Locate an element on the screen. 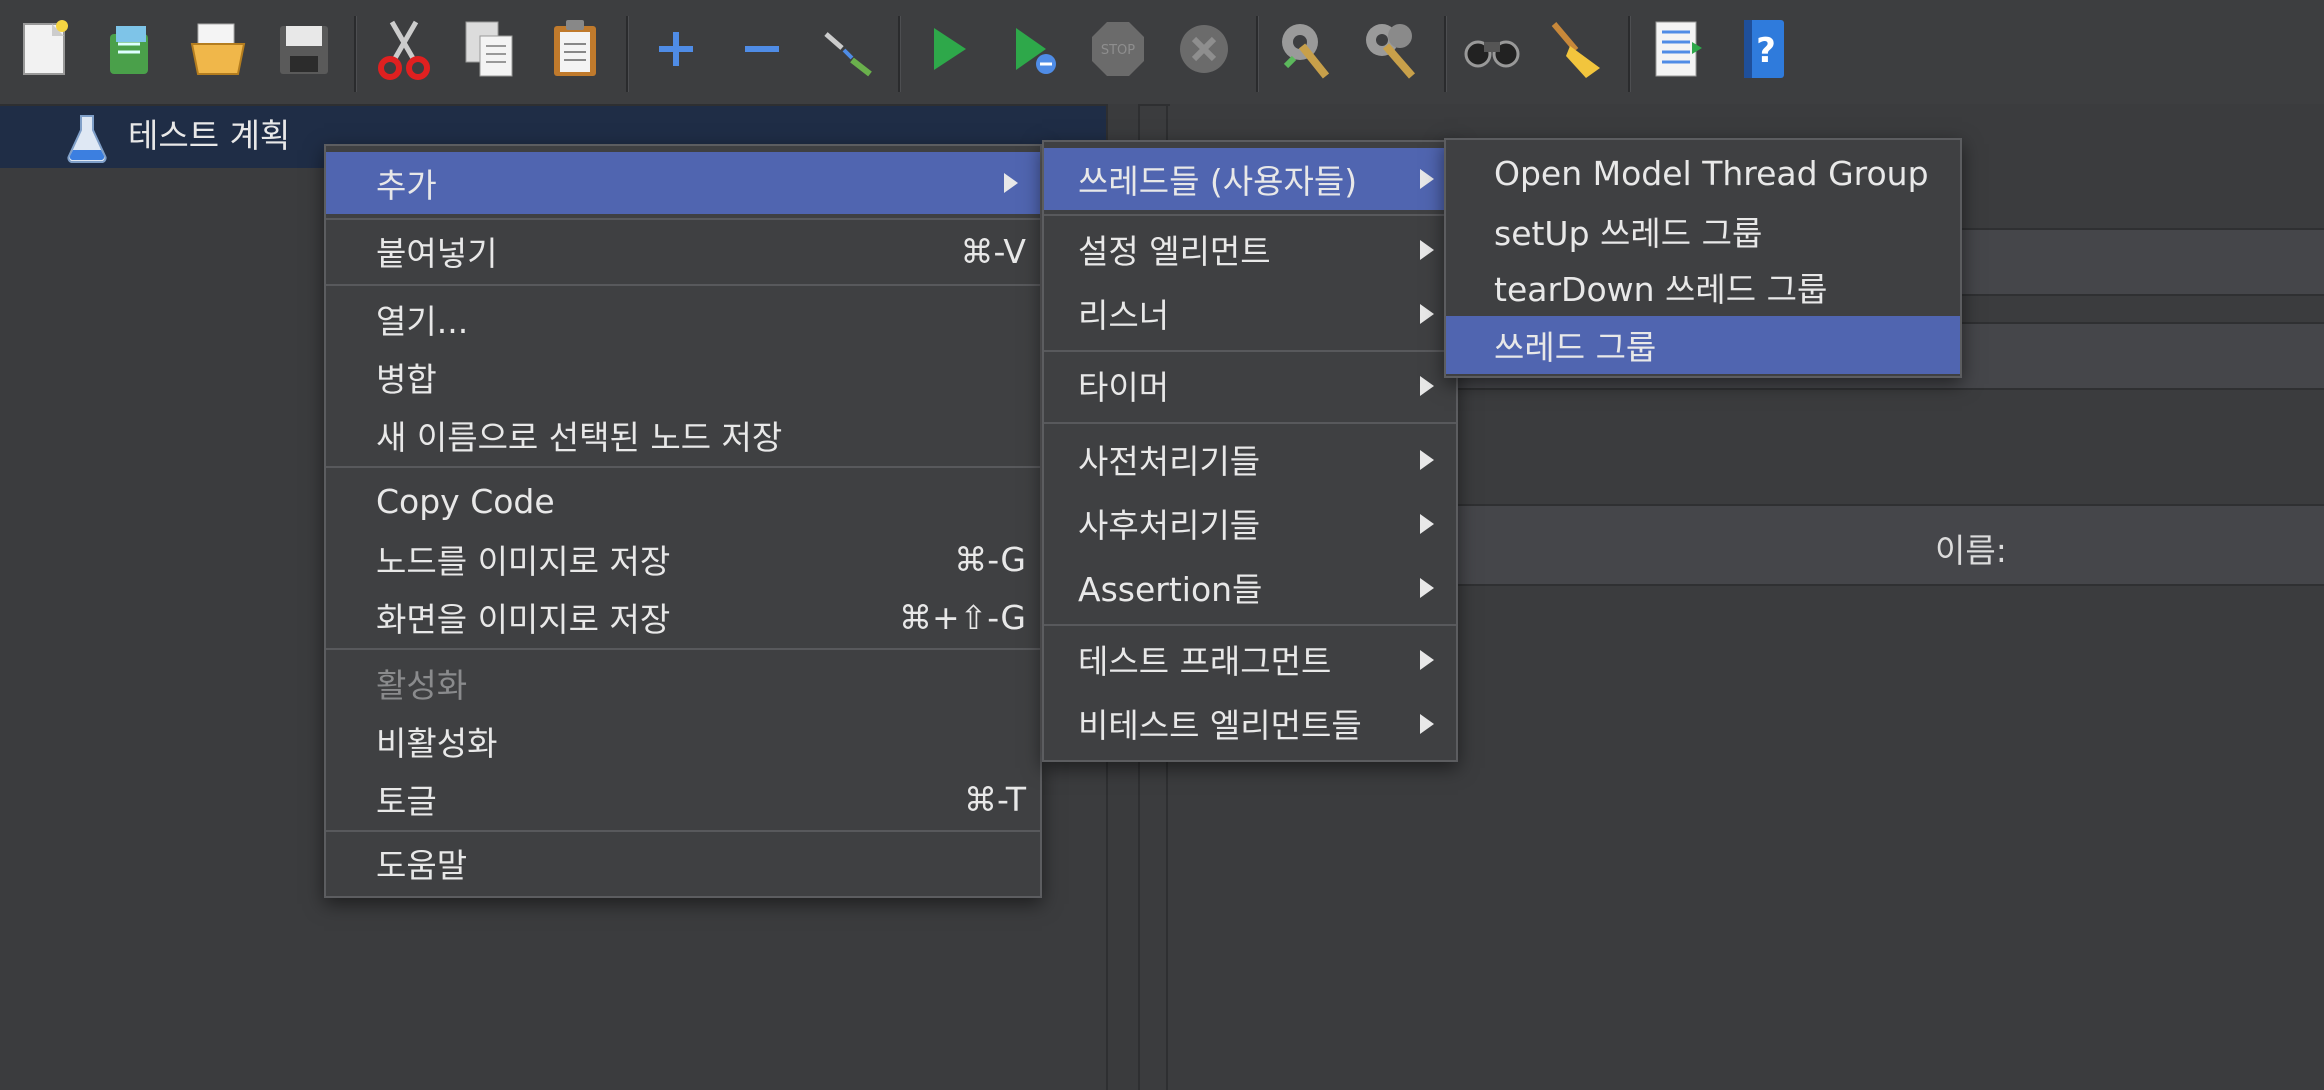 This screenshot has width=2324, height=1090. menu-item-label: 비활성화 is located at coordinates (437, 743).